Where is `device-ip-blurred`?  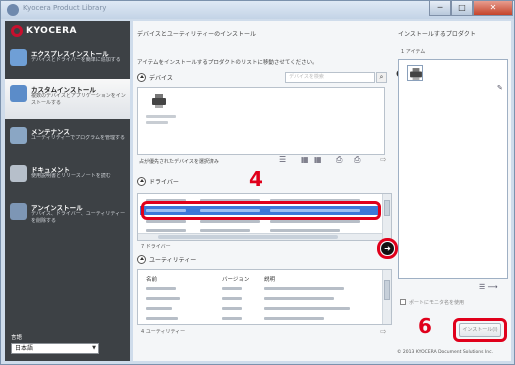
device-ip-blurred is located at coordinates (157, 122).